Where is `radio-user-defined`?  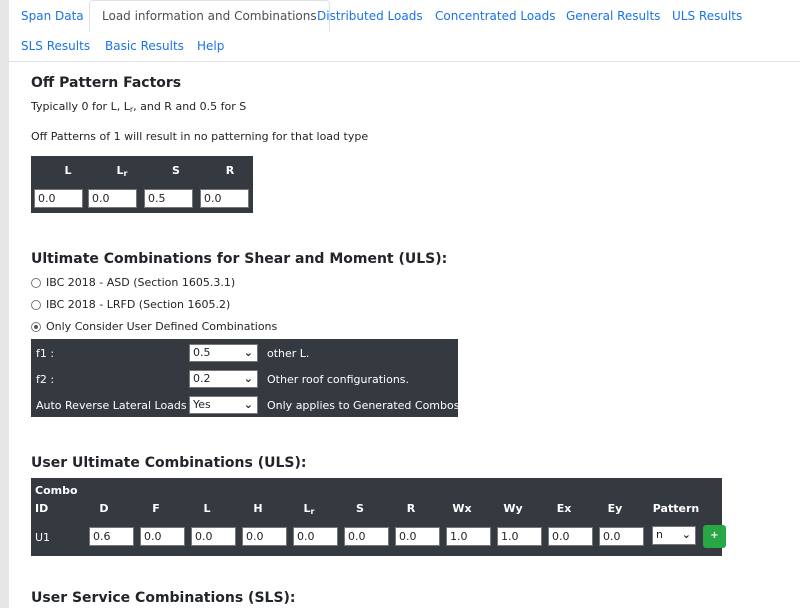 radio-user-defined is located at coordinates (36, 327).